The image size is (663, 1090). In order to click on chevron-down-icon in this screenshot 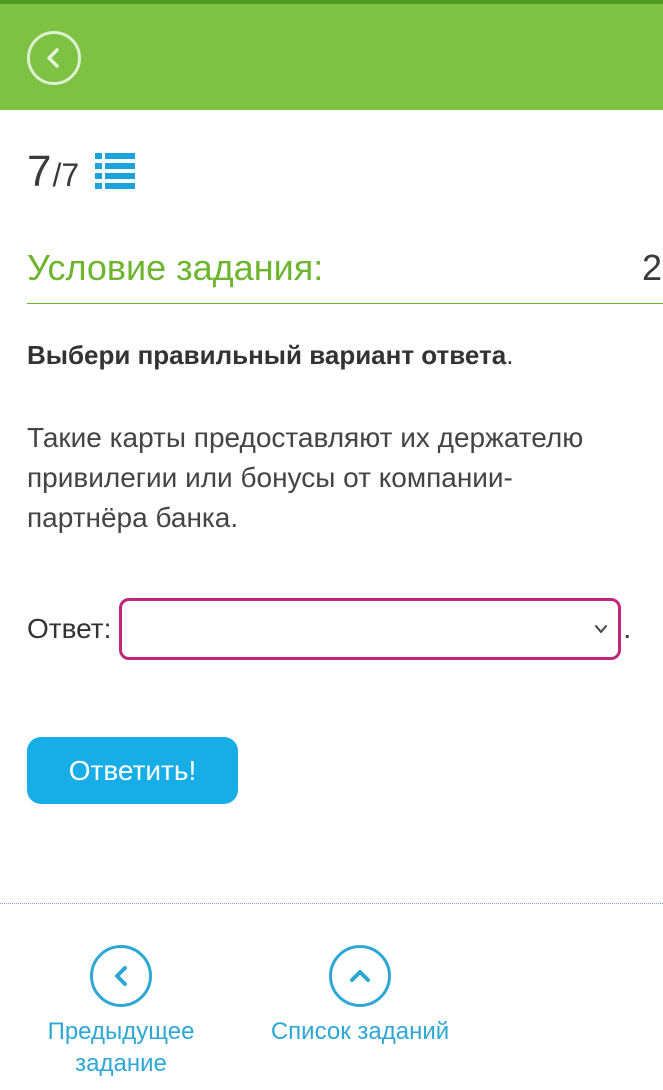, I will do `click(601, 629)`.